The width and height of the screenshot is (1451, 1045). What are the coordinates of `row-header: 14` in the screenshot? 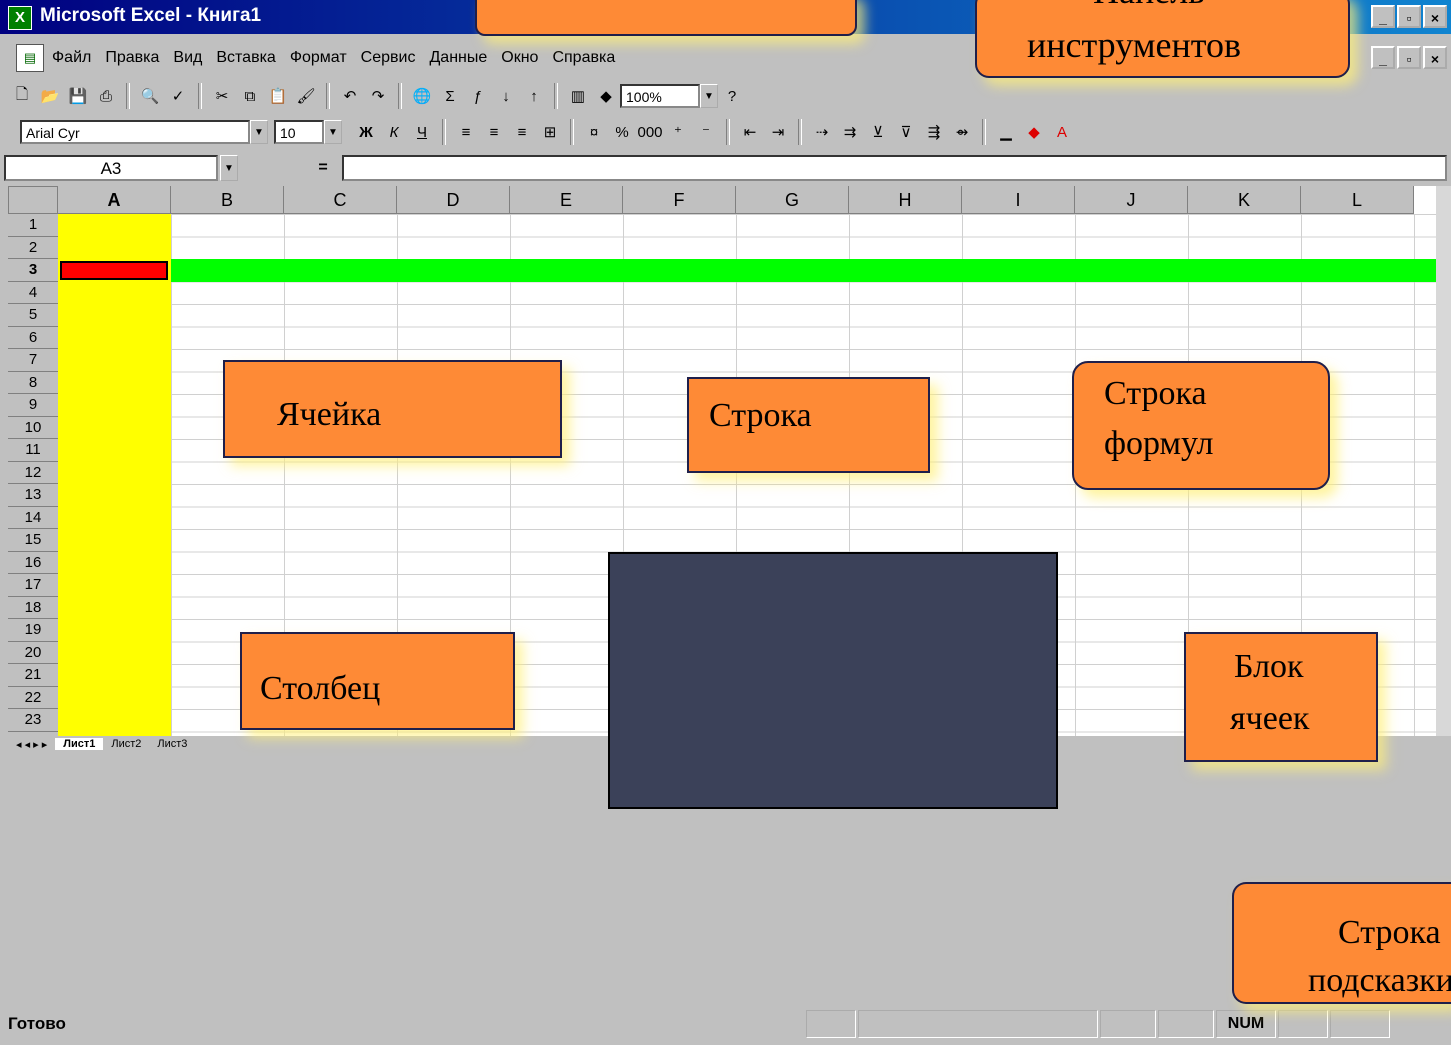 It's located at (33, 517).